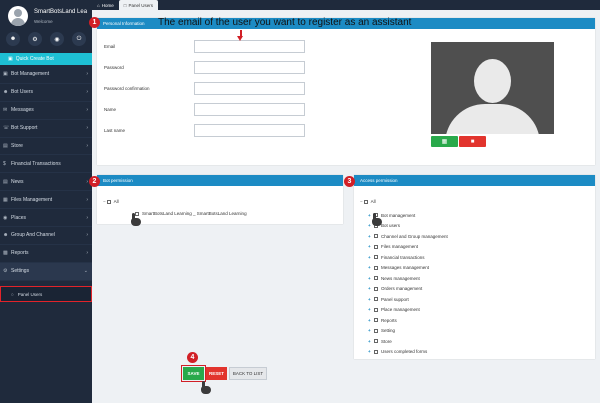 This screenshot has width=600, height=403. What do you see at coordinates (216, 373) in the screenshot?
I see `reset-button: RESET` at bounding box center [216, 373].